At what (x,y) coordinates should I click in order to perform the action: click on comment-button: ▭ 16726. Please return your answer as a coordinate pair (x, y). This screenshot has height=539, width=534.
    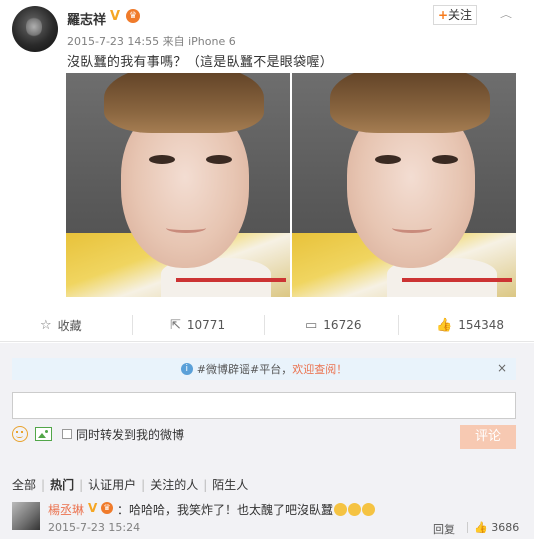
    Looking at the image, I should click on (333, 325).